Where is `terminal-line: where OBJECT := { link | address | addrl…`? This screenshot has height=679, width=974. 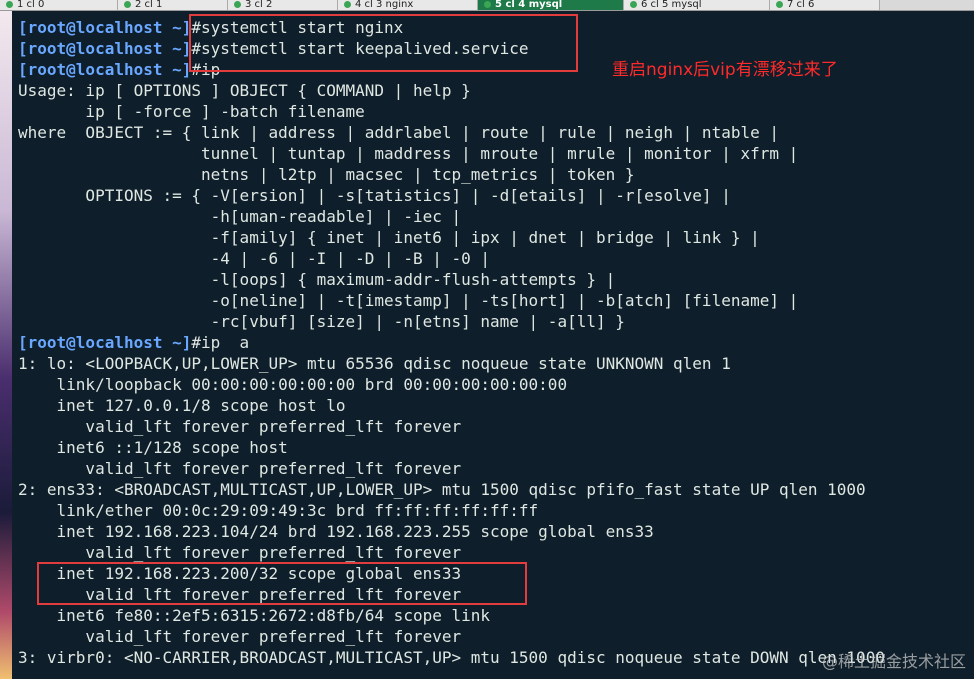 terminal-line: where OBJECT := { link | address | addrl… is located at coordinates (398, 132).